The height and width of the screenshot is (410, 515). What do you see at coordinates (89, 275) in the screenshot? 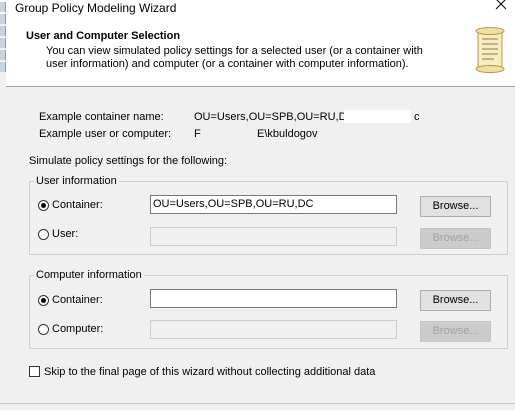
I see `computer-information-legend: Computer information` at bounding box center [89, 275].